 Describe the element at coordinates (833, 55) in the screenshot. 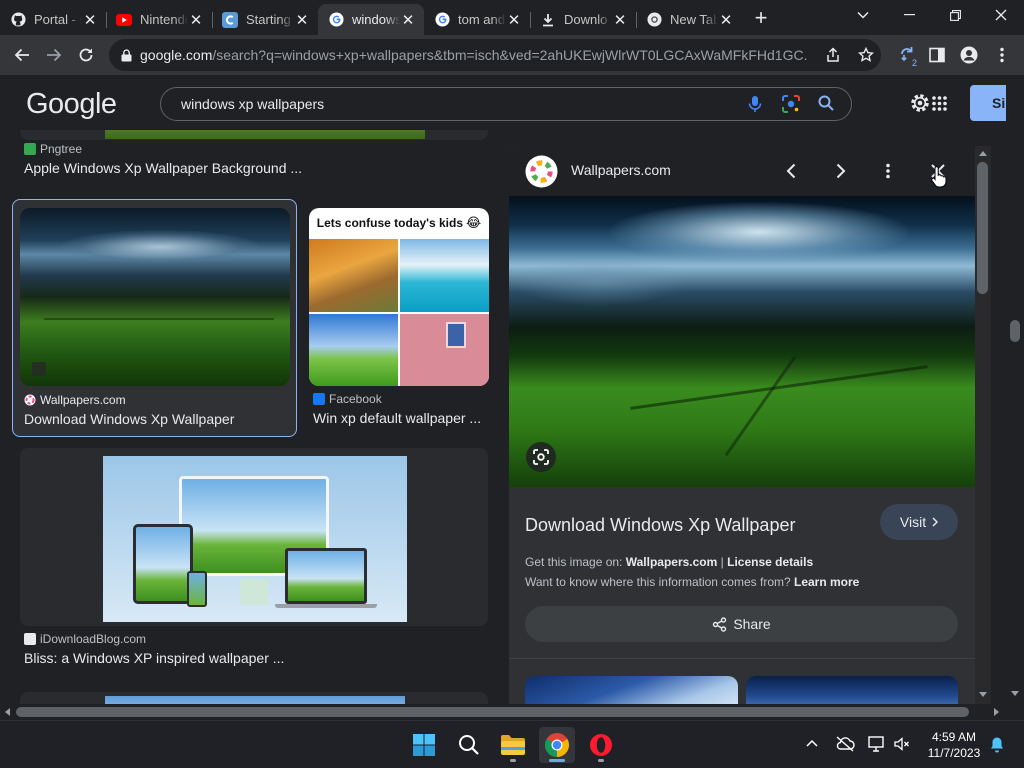

I see `share-page-icon` at that location.